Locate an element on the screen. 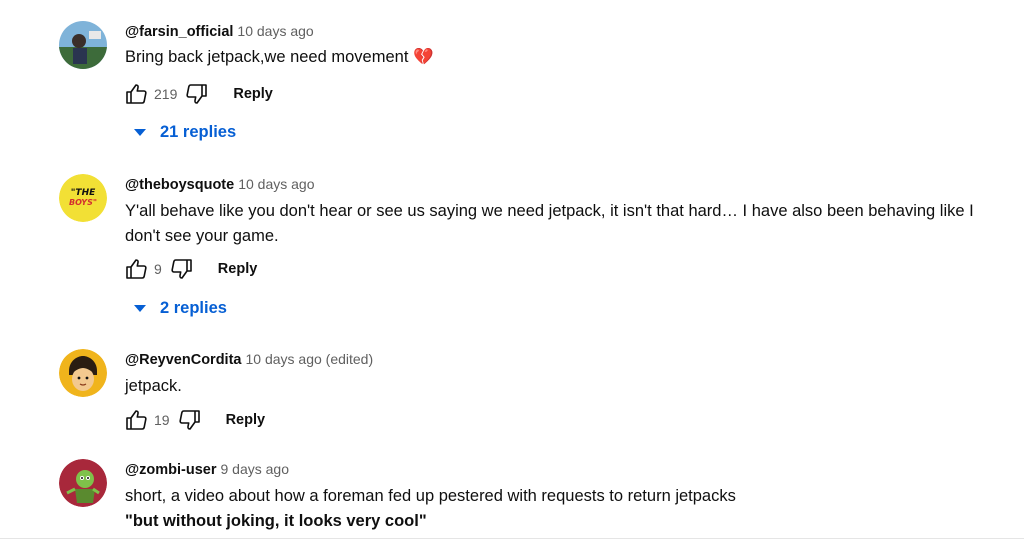 Image resolution: width=1024 pixels, height=540 pixels. comment-author: @ReyvenCordita is located at coordinates (183, 360).